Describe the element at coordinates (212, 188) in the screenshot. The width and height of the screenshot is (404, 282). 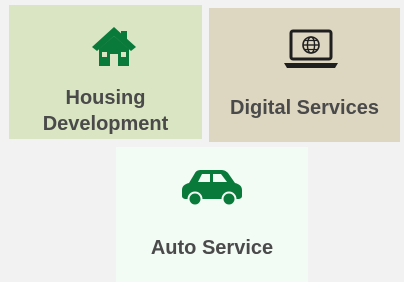
I see `car-icon` at that location.